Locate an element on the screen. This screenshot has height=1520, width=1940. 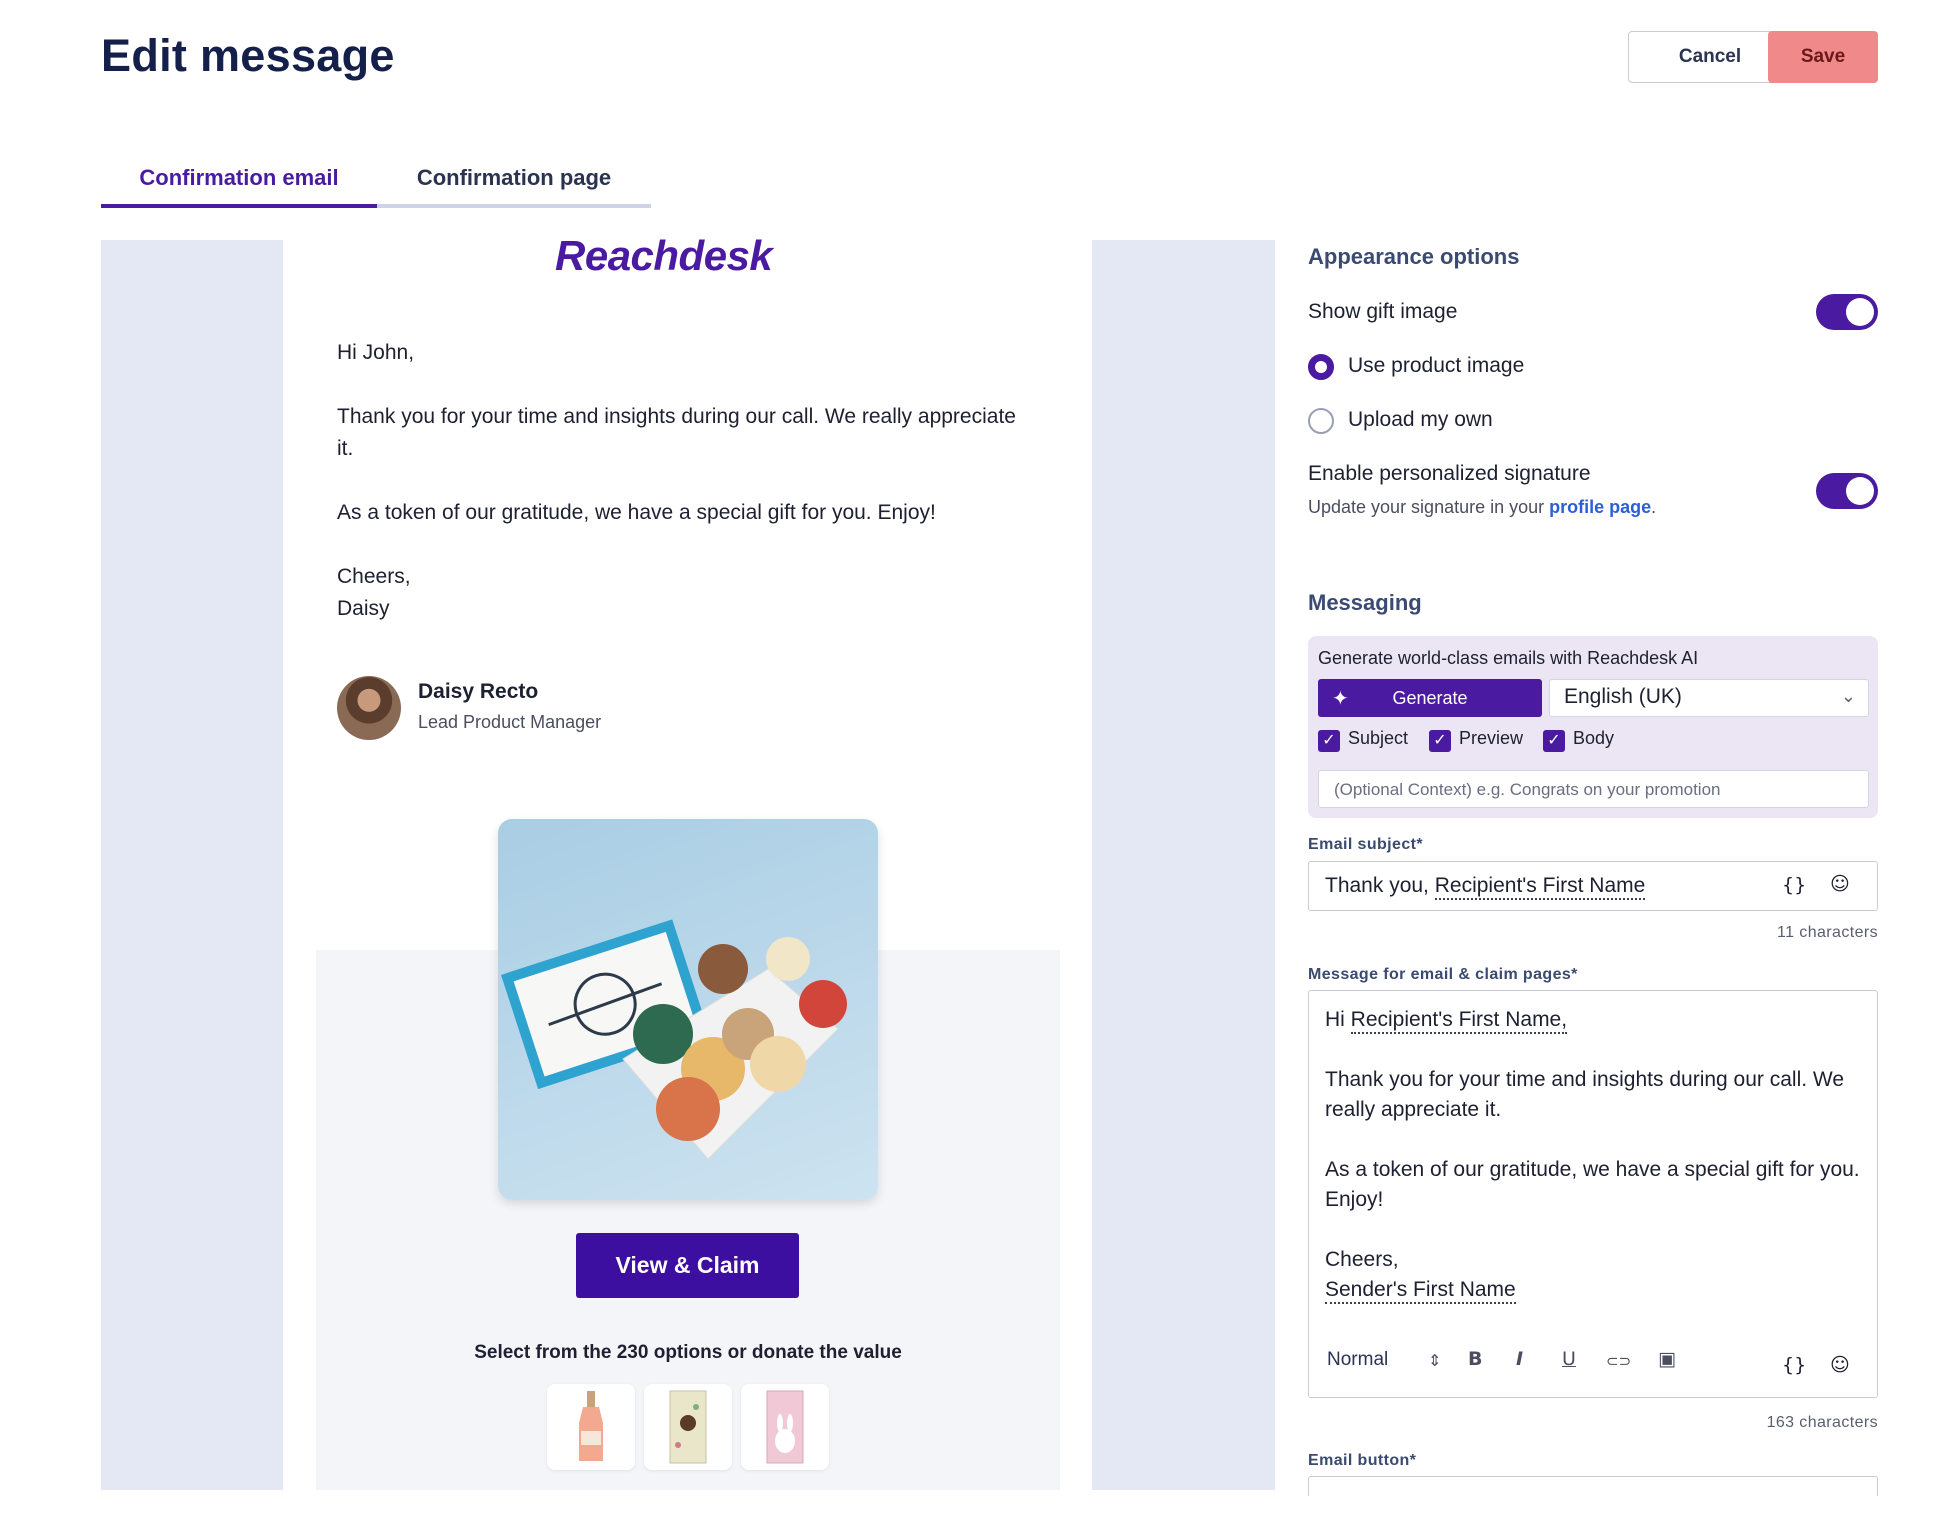
generate-button: ✦ Generate is located at coordinates (1430, 698).